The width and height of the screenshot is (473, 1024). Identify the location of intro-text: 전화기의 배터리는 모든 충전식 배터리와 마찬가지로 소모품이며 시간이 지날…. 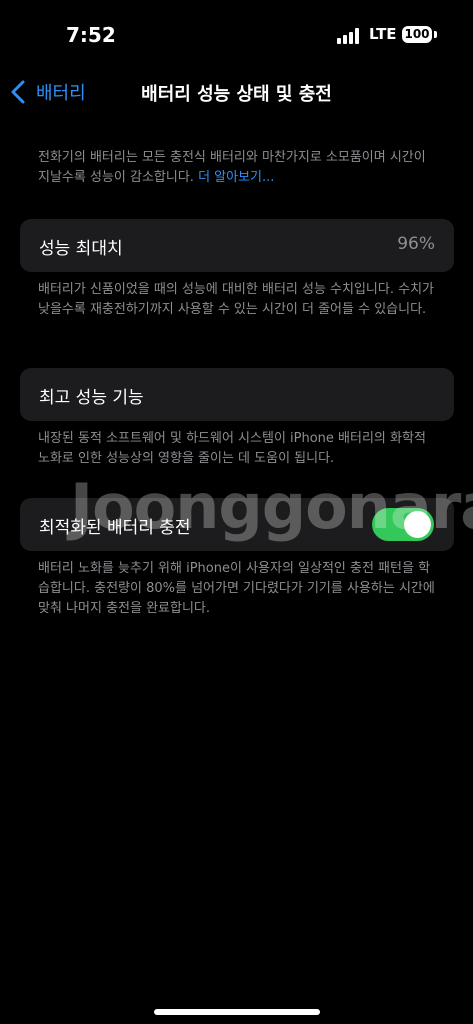
(239, 168).